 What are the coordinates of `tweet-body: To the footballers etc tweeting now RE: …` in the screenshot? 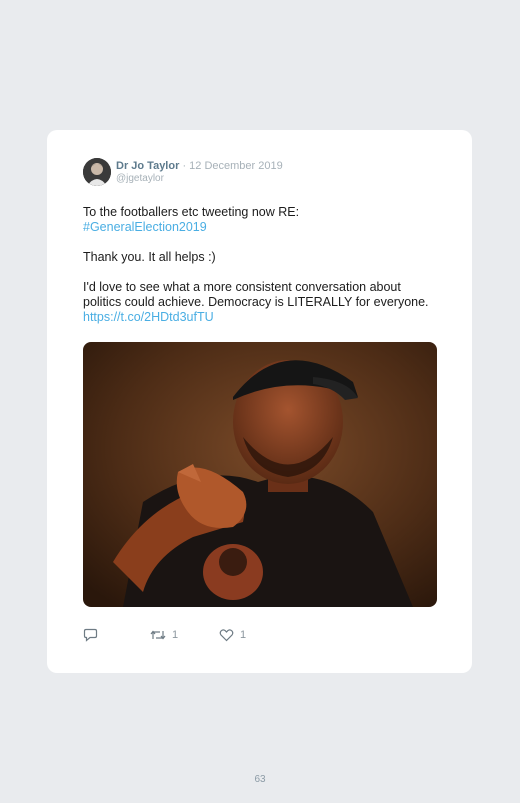 It's located at (260, 272).